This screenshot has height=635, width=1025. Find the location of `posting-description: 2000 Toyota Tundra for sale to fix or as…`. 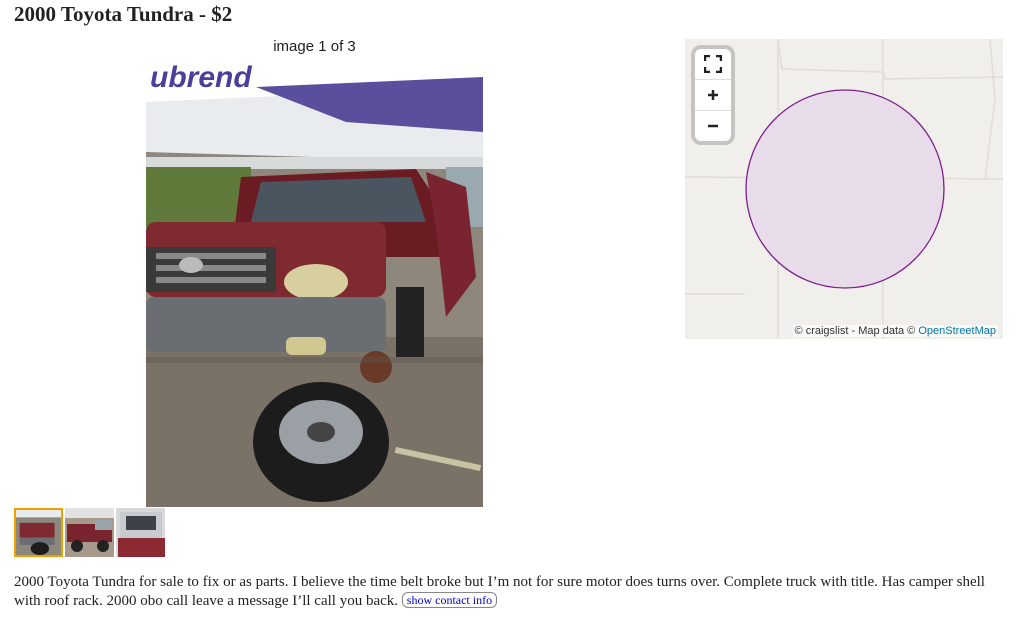

posting-description: 2000 Toyota Tundra for sale to fix or as… is located at coordinates (499, 591).